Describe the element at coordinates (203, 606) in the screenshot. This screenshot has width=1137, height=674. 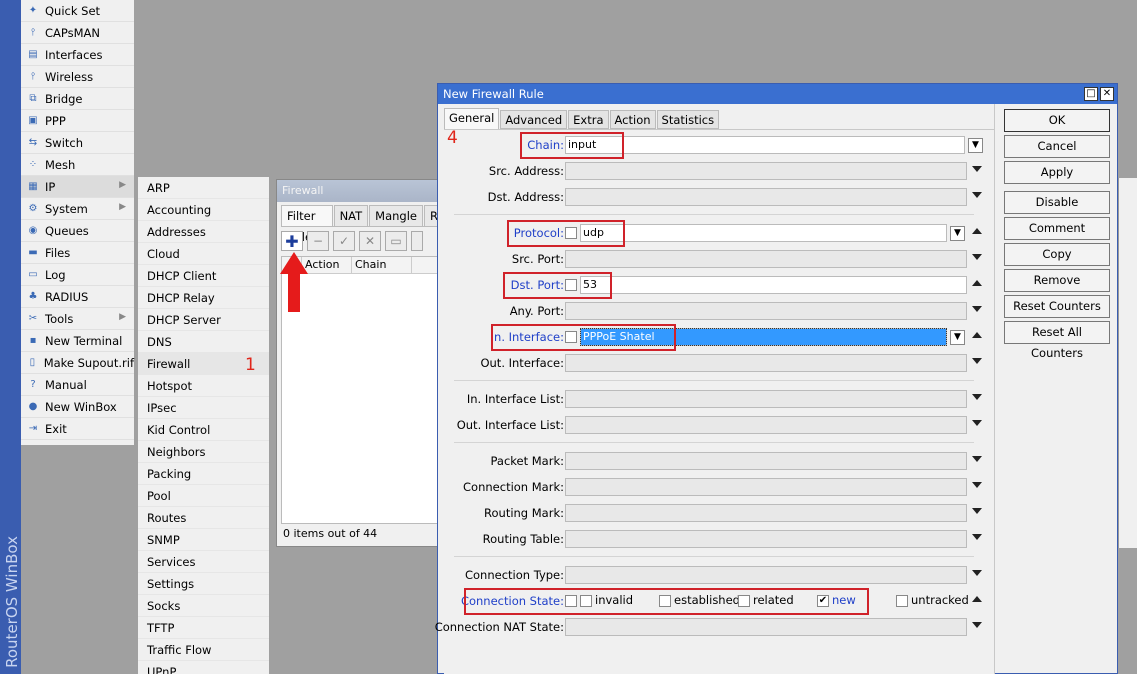
I see `submenu-item-socks: Socks` at that location.